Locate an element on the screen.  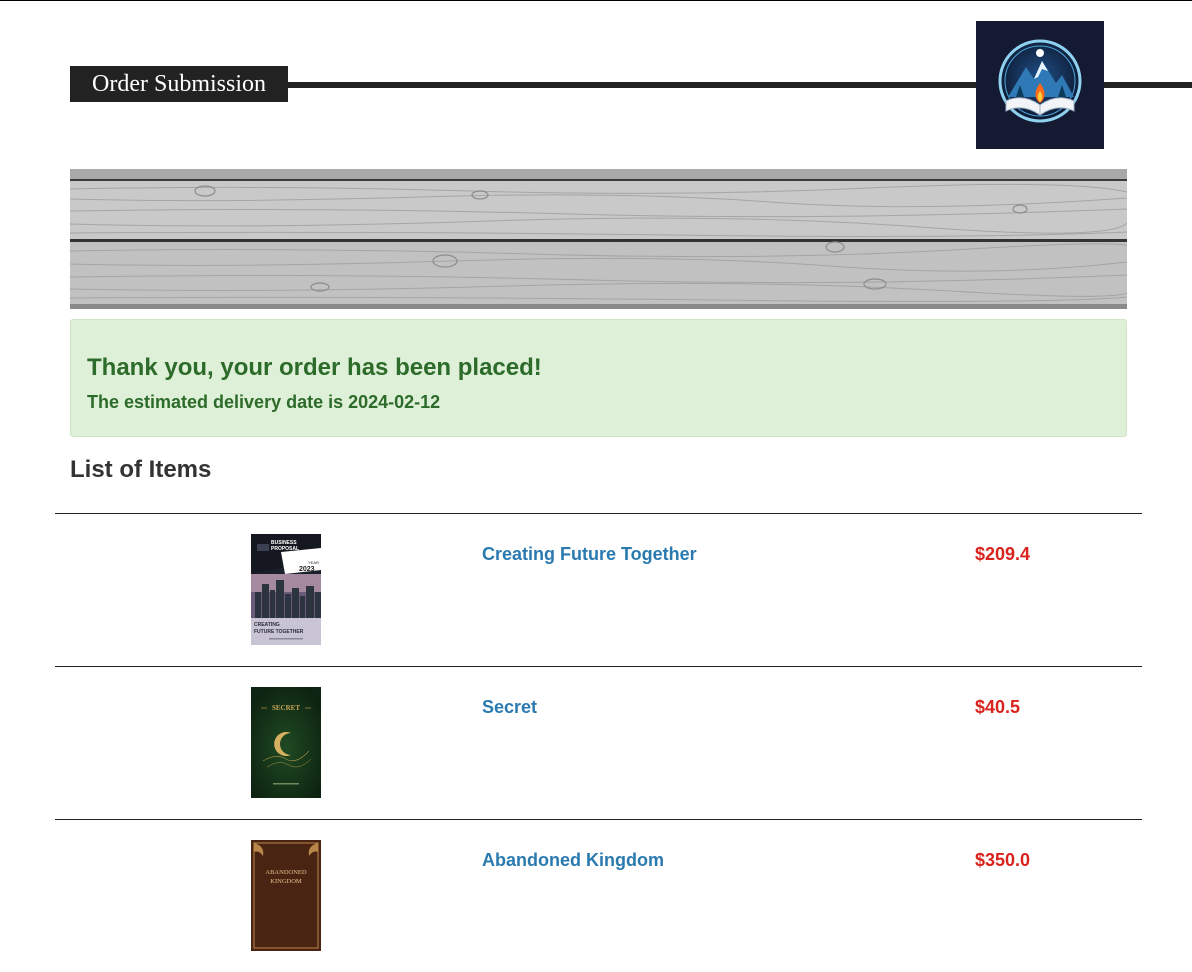
alert-title: Thank you, your order has been placed! is located at coordinates (314, 367).